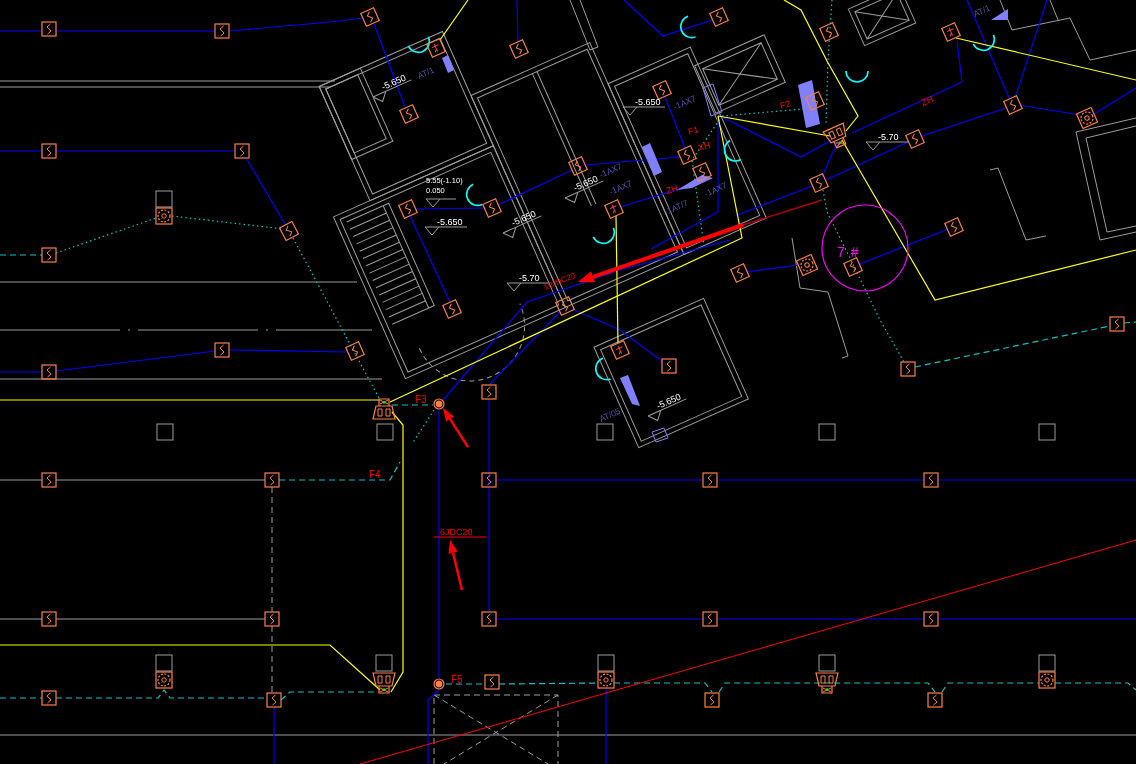 The width and height of the screenshot is (1136, 764). What do you see at coordinates (981, 10) in the screenshot?
I see `equipment-tag: AT/1` at bounding box center [981, 10].